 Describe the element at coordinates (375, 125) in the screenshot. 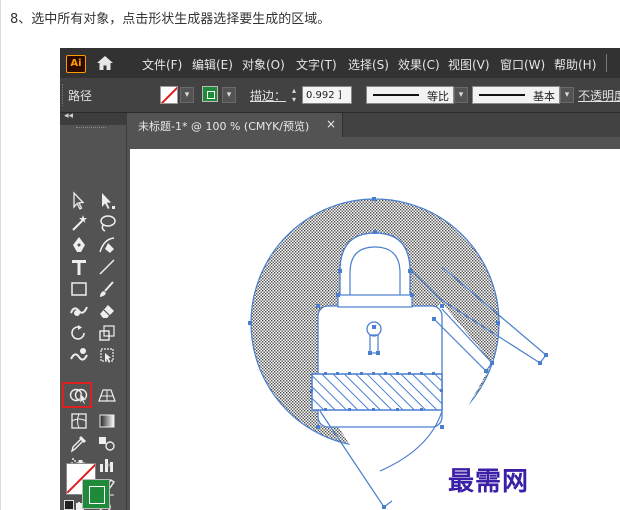

I see `document-tab-bar: 未标题-1* @ 100 % (CMYK/预览) ×` at that location.